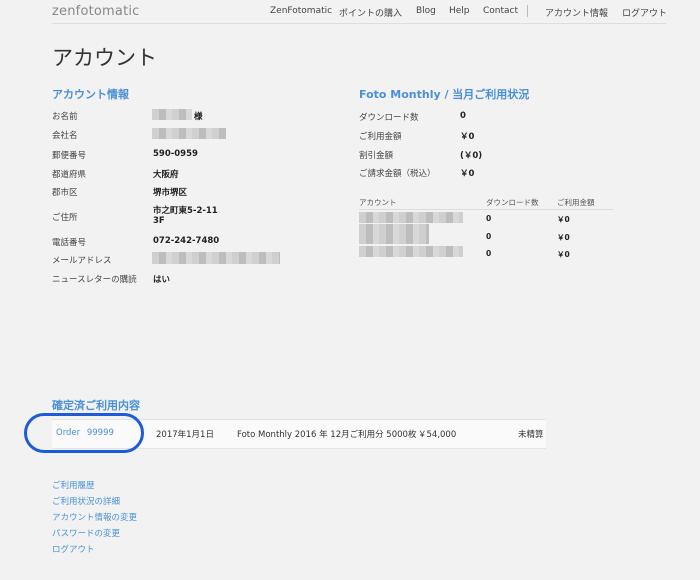  I want to click on account-info-title: アカウント情報, so click(90, 94).